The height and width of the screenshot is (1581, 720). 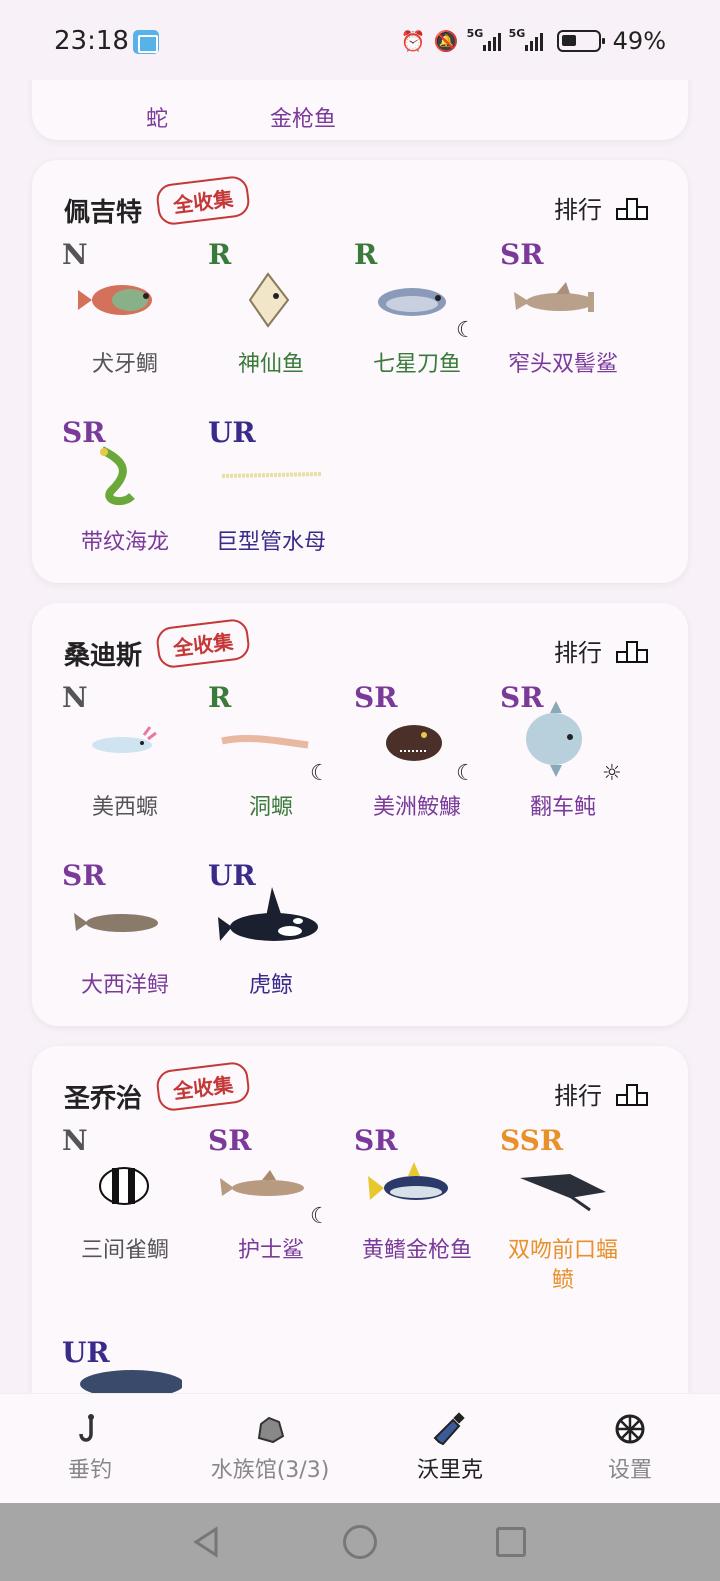 I want to click on alarm-icon: ⏰, so click(x=413, y=41).